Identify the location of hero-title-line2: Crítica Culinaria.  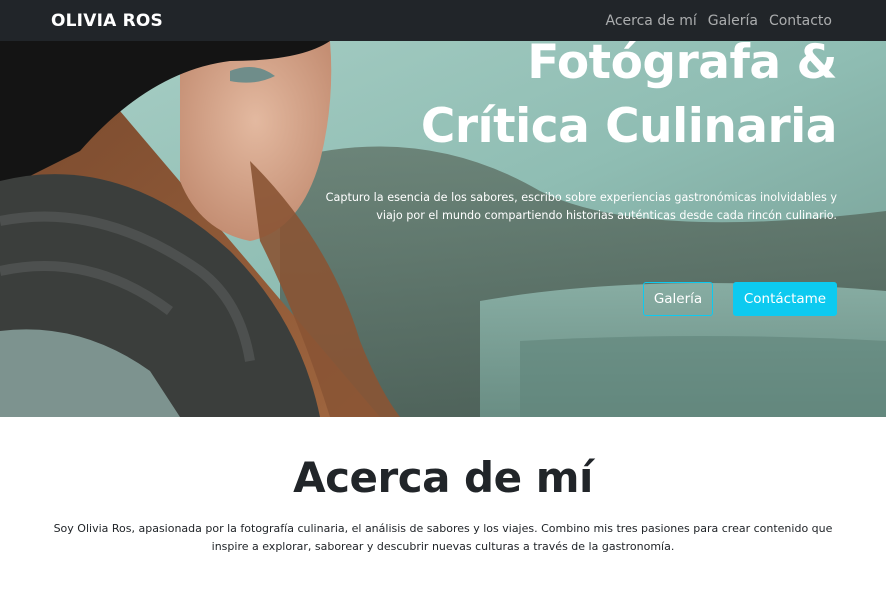
(629, 126).